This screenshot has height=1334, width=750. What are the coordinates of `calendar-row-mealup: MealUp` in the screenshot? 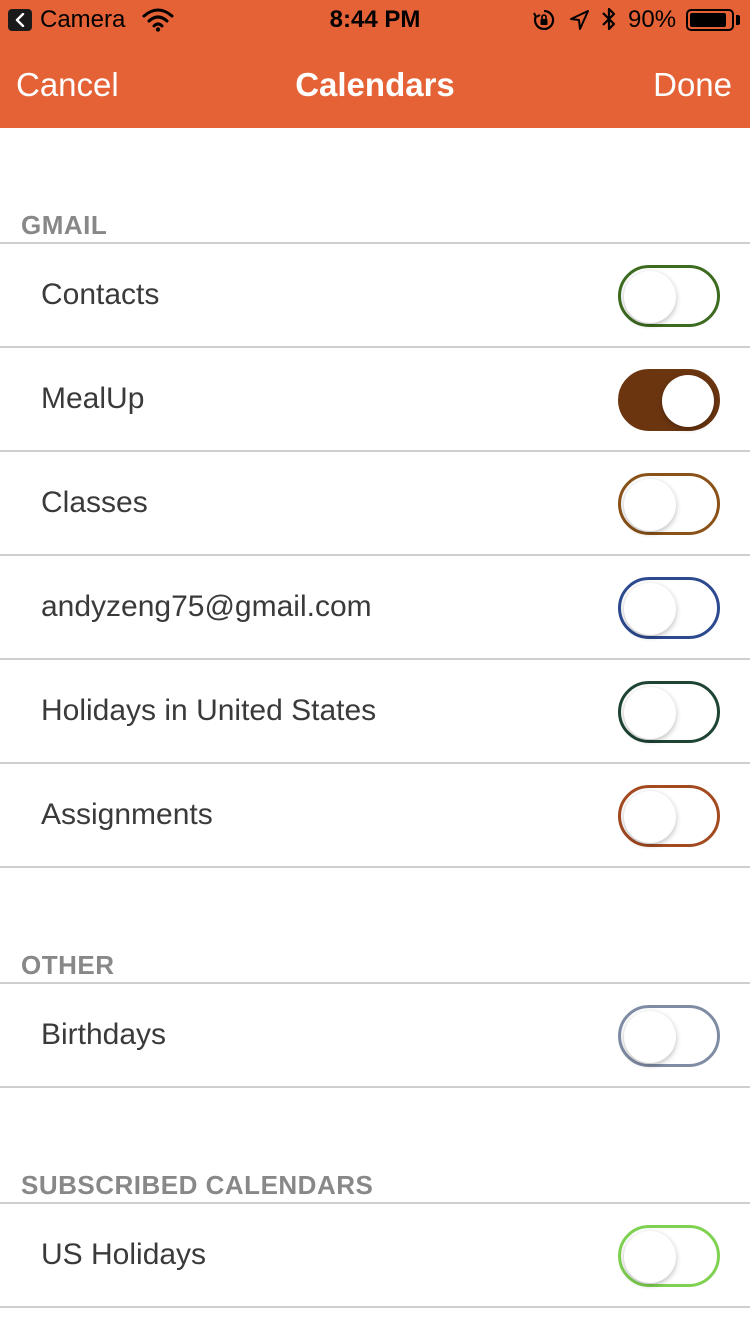 It's located at (375, 399).